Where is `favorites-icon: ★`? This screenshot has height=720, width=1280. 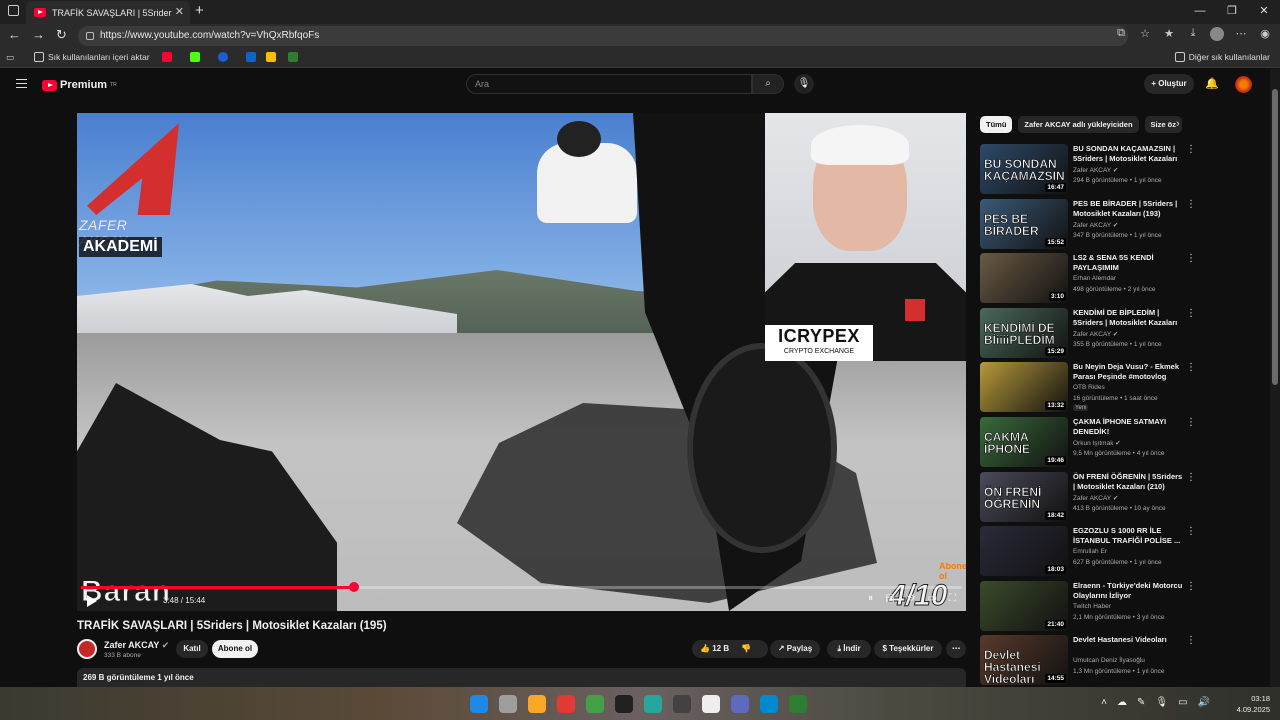
favorites-icon: ★ is located at coordinates (1169, 35).